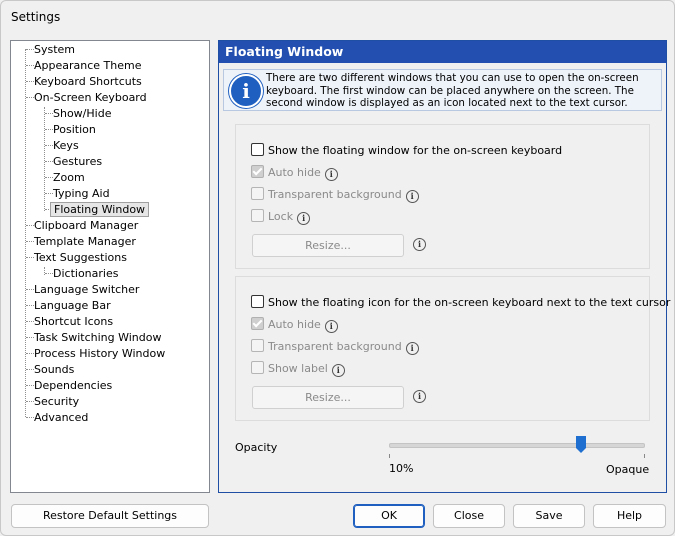 The height and width of the screenshot is (536, 675). What do you see at coordinates (66, 145) in the screenshot?
I see `tree-item-keys: Keys` at bounding box center [66, 145].